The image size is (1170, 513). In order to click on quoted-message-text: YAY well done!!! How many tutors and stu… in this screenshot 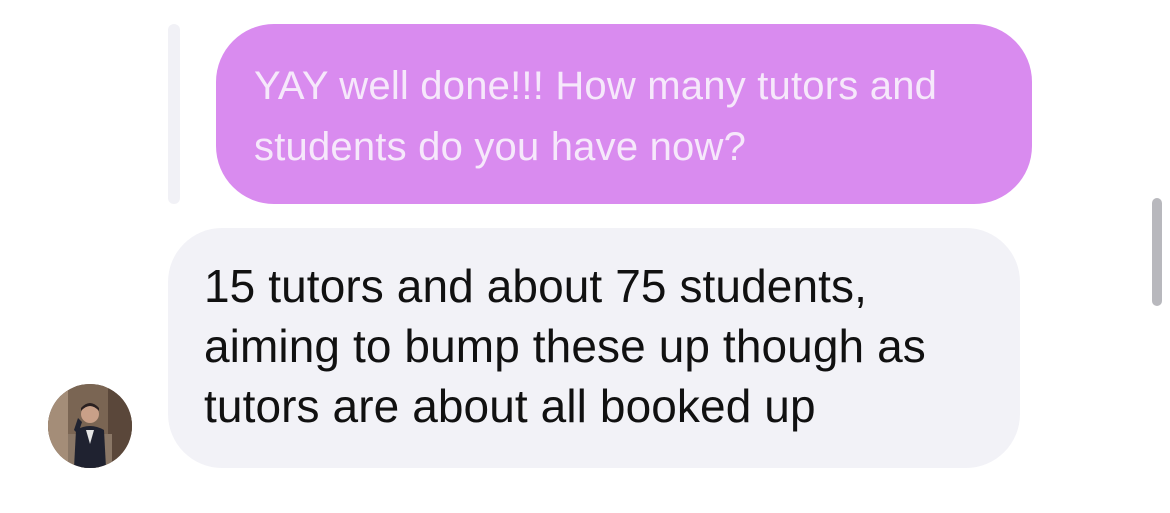, I will do `click(596, 116)`.